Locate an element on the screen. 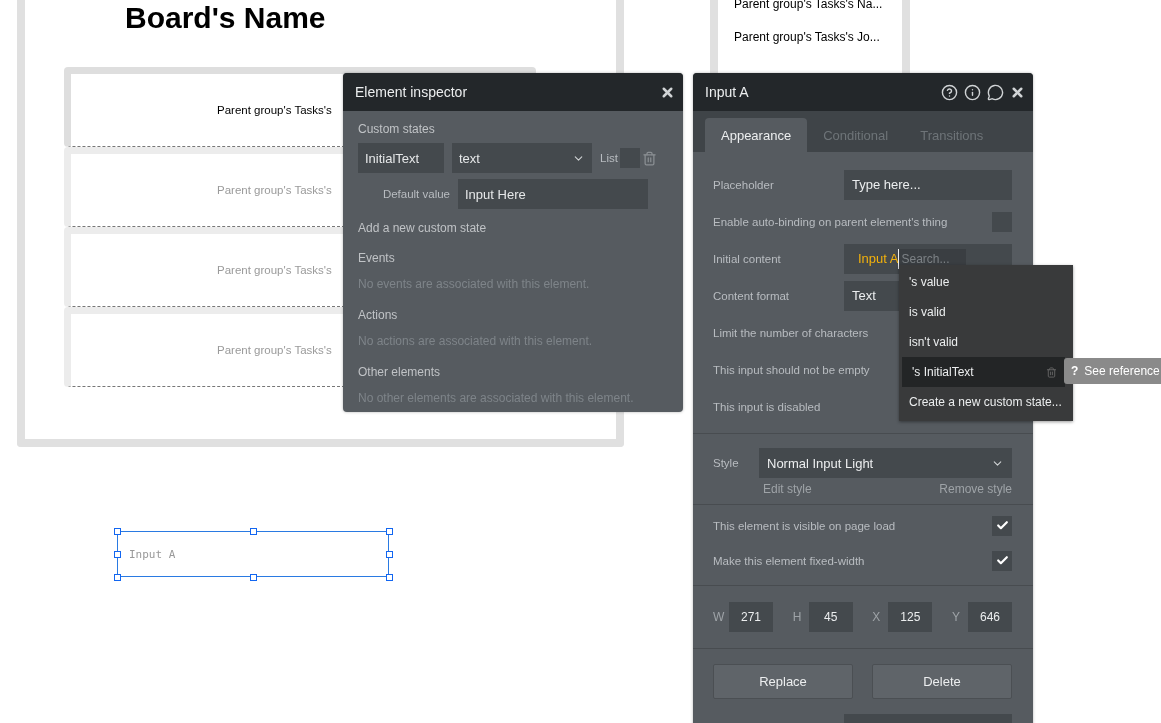  panel-title: Input A is located at coordinates (727, 92).